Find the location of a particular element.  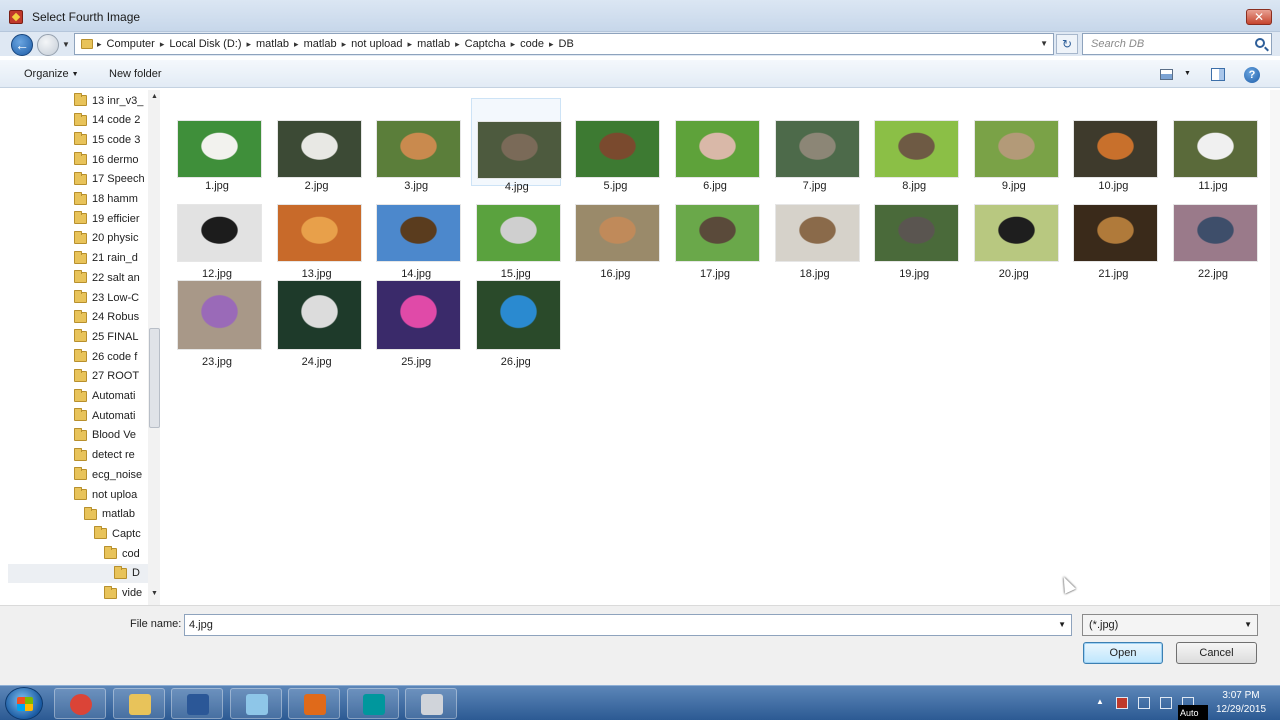

file-item: 4.jpg is located at coordinates (516, 145).